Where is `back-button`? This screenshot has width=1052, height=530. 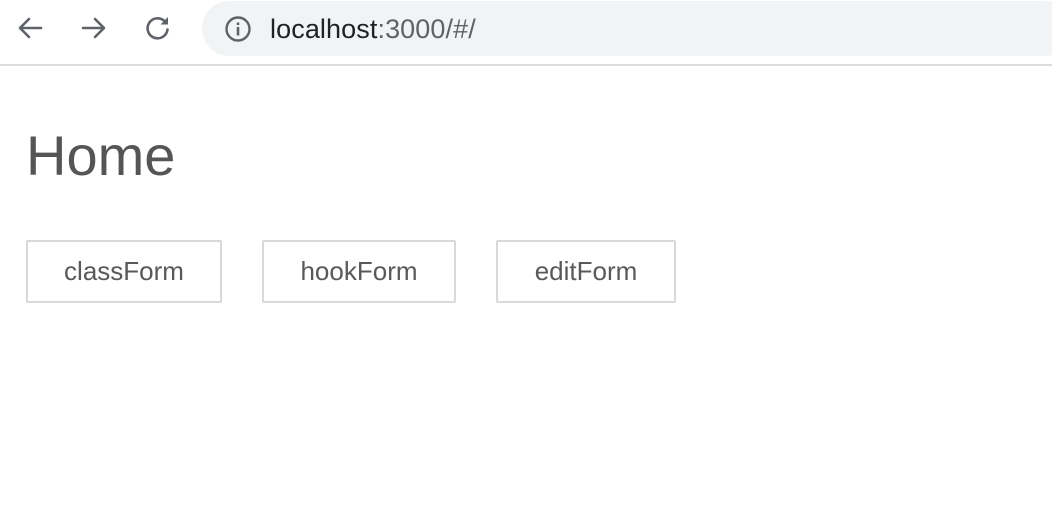 back-button is located at coordinates (30, 28).